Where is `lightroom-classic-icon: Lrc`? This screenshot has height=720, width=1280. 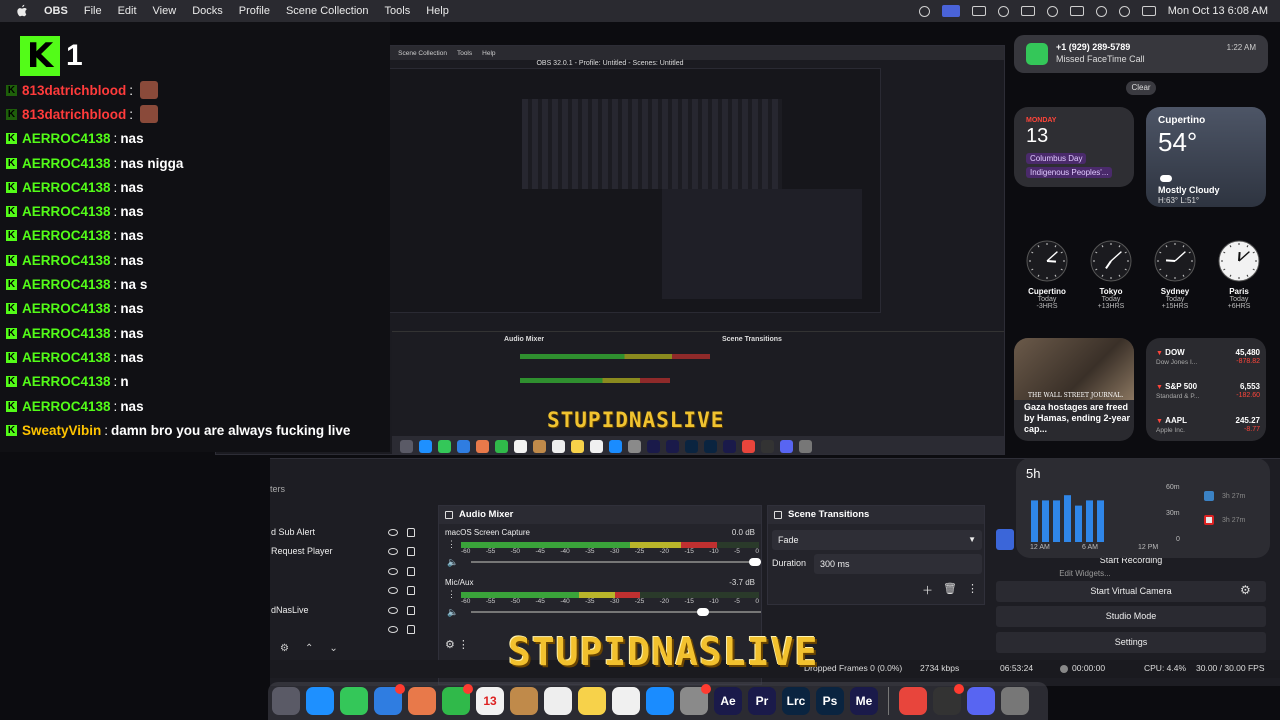
lightroom-classic-icon: Lrc is located at coordinates (796, 701).